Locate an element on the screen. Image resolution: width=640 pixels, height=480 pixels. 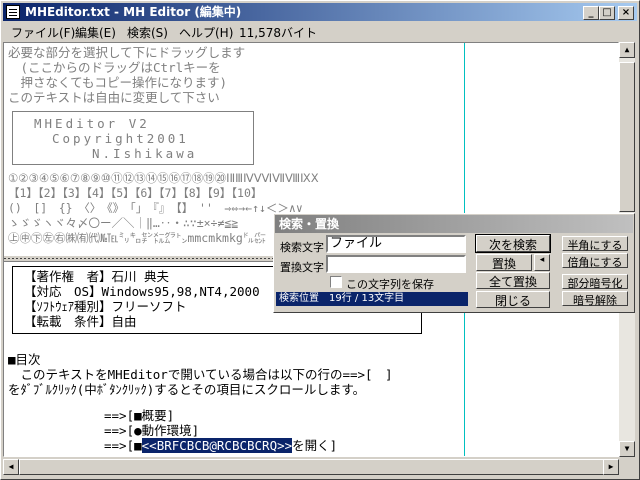
symbol-line: () [] {} 〈〉 《》 「」 『』 【】 '' ⇒⇔→←↑↓＜＞∧∨ is located at coordinates (155, 208).